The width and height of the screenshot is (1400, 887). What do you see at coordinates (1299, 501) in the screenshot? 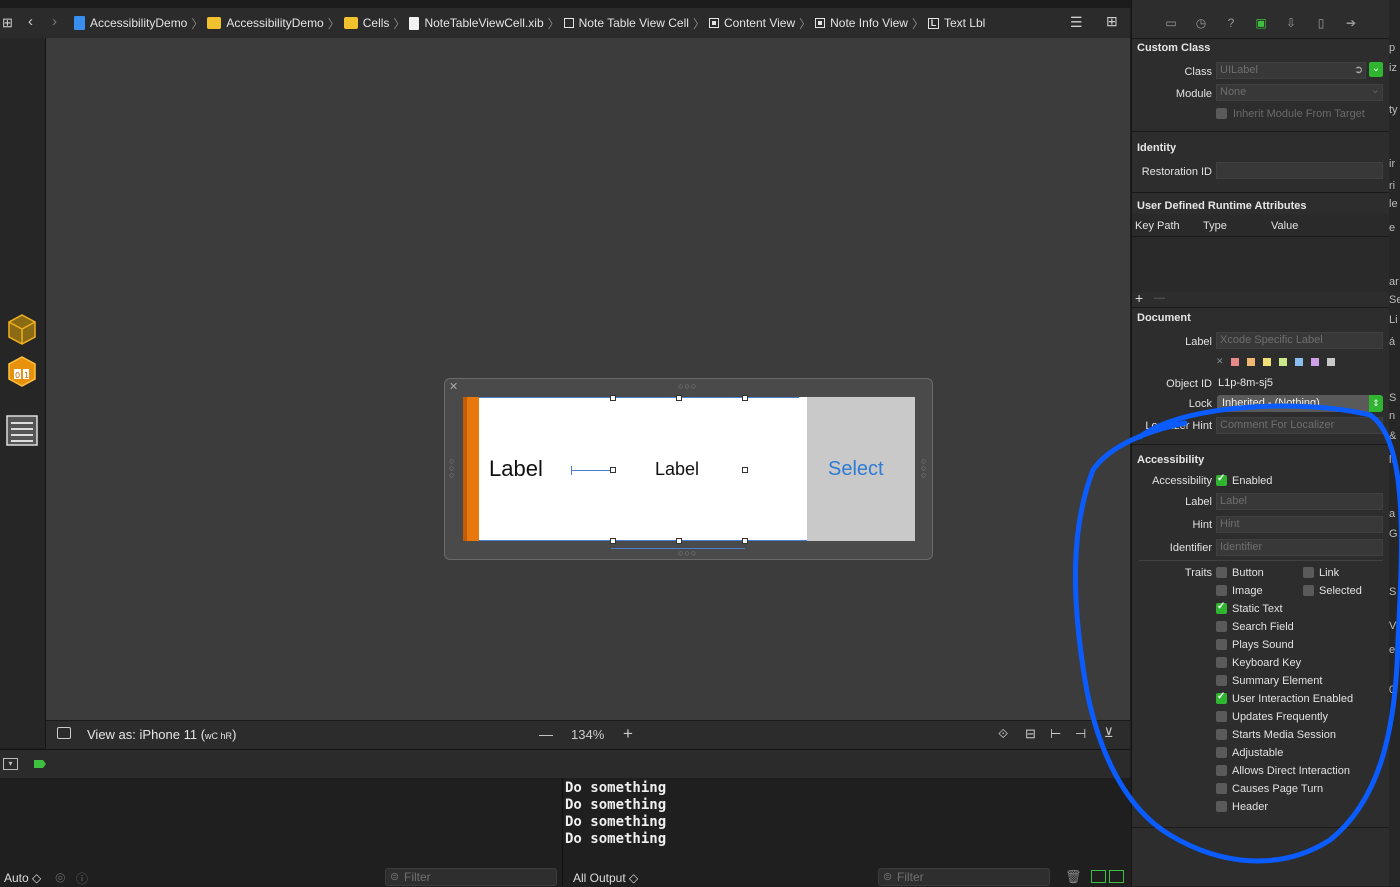
I see `accessibility-label-field: Label` at bounding box center [1299, 501].